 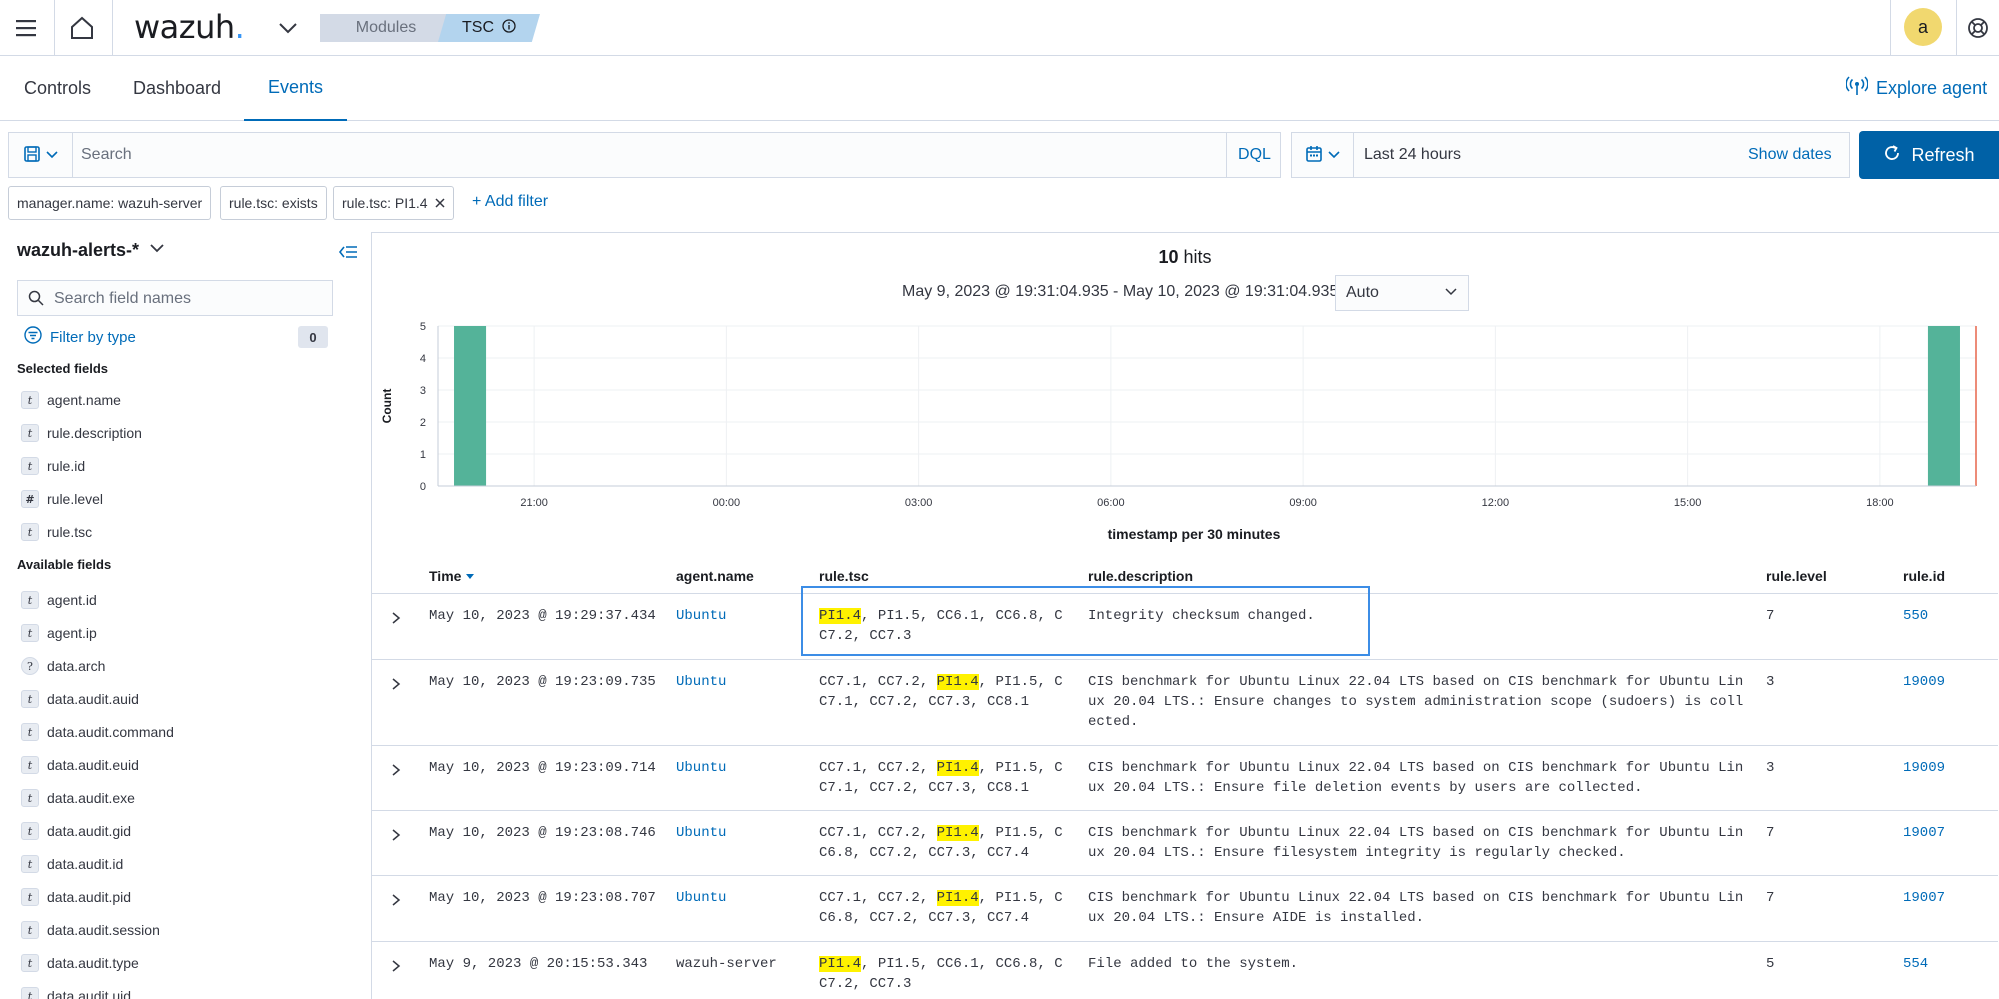 What do you see at coordinates (62, 499) in the screenshot?
I see `field-item: # rule.level` at bounding box center [62, 499].